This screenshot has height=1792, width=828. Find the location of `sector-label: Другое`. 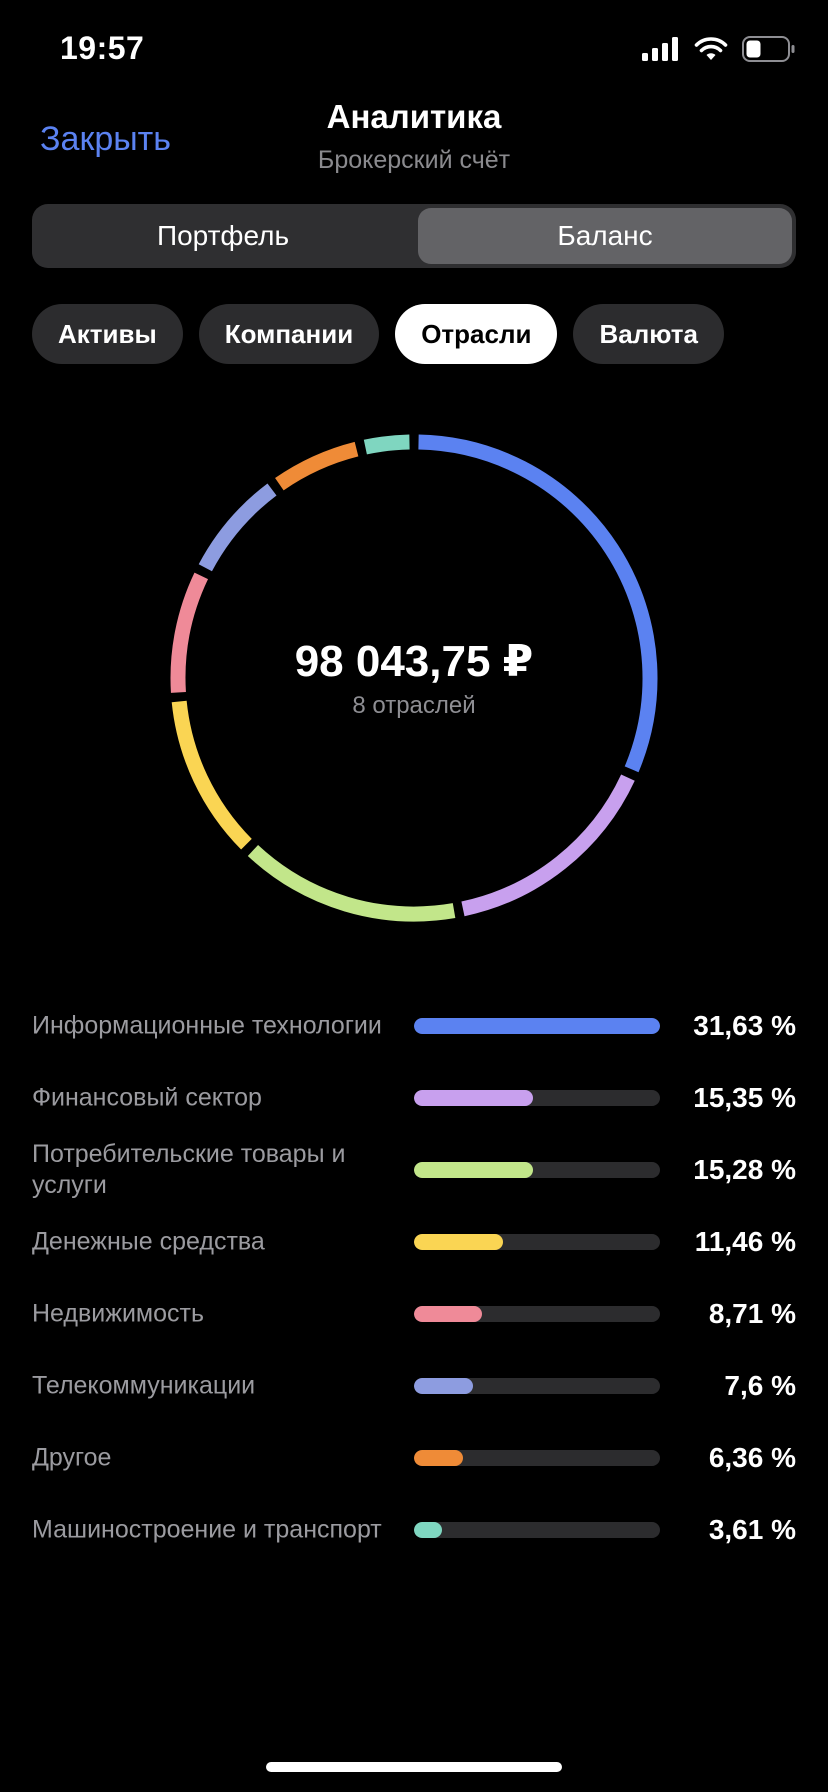

sector-label: Другое is located at coordinates (72, 1457).